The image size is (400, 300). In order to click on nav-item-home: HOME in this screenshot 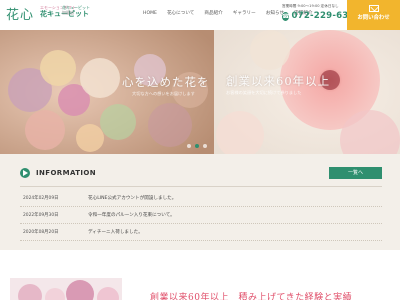, I will do `click(150, 14)`.